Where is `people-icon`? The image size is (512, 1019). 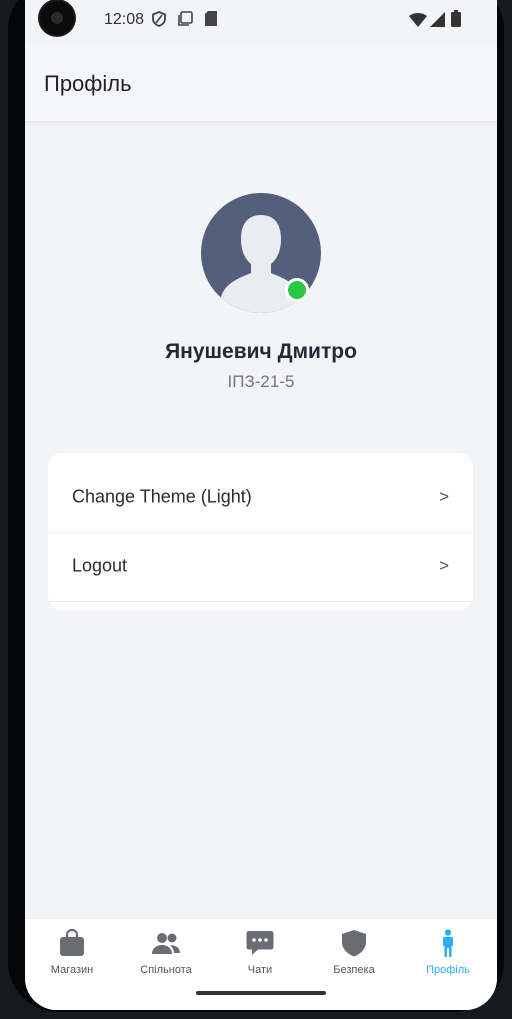
people-icon is located at coordinates (166, 943).